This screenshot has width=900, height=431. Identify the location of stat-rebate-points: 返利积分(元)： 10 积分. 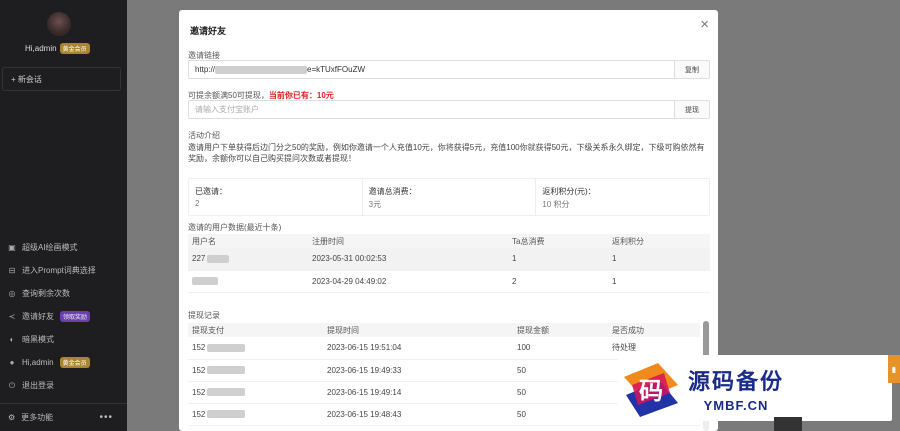
(569, 198).